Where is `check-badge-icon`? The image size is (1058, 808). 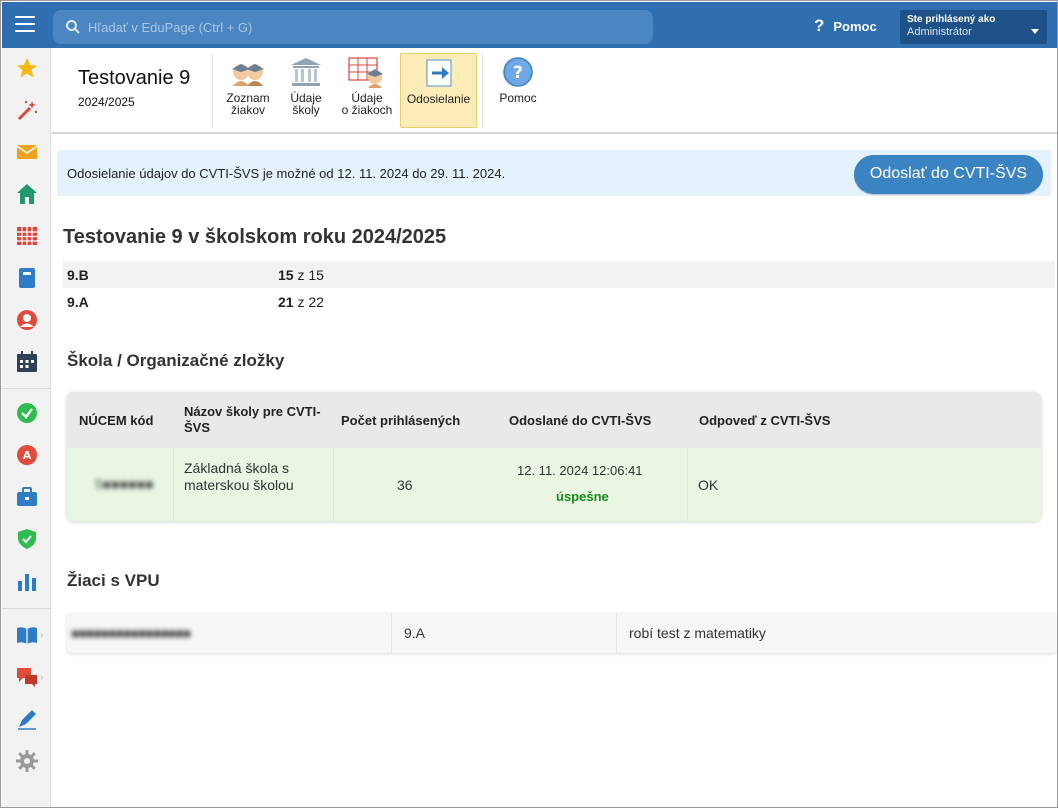 check-badge-icon is located at coordinates (27, 413).